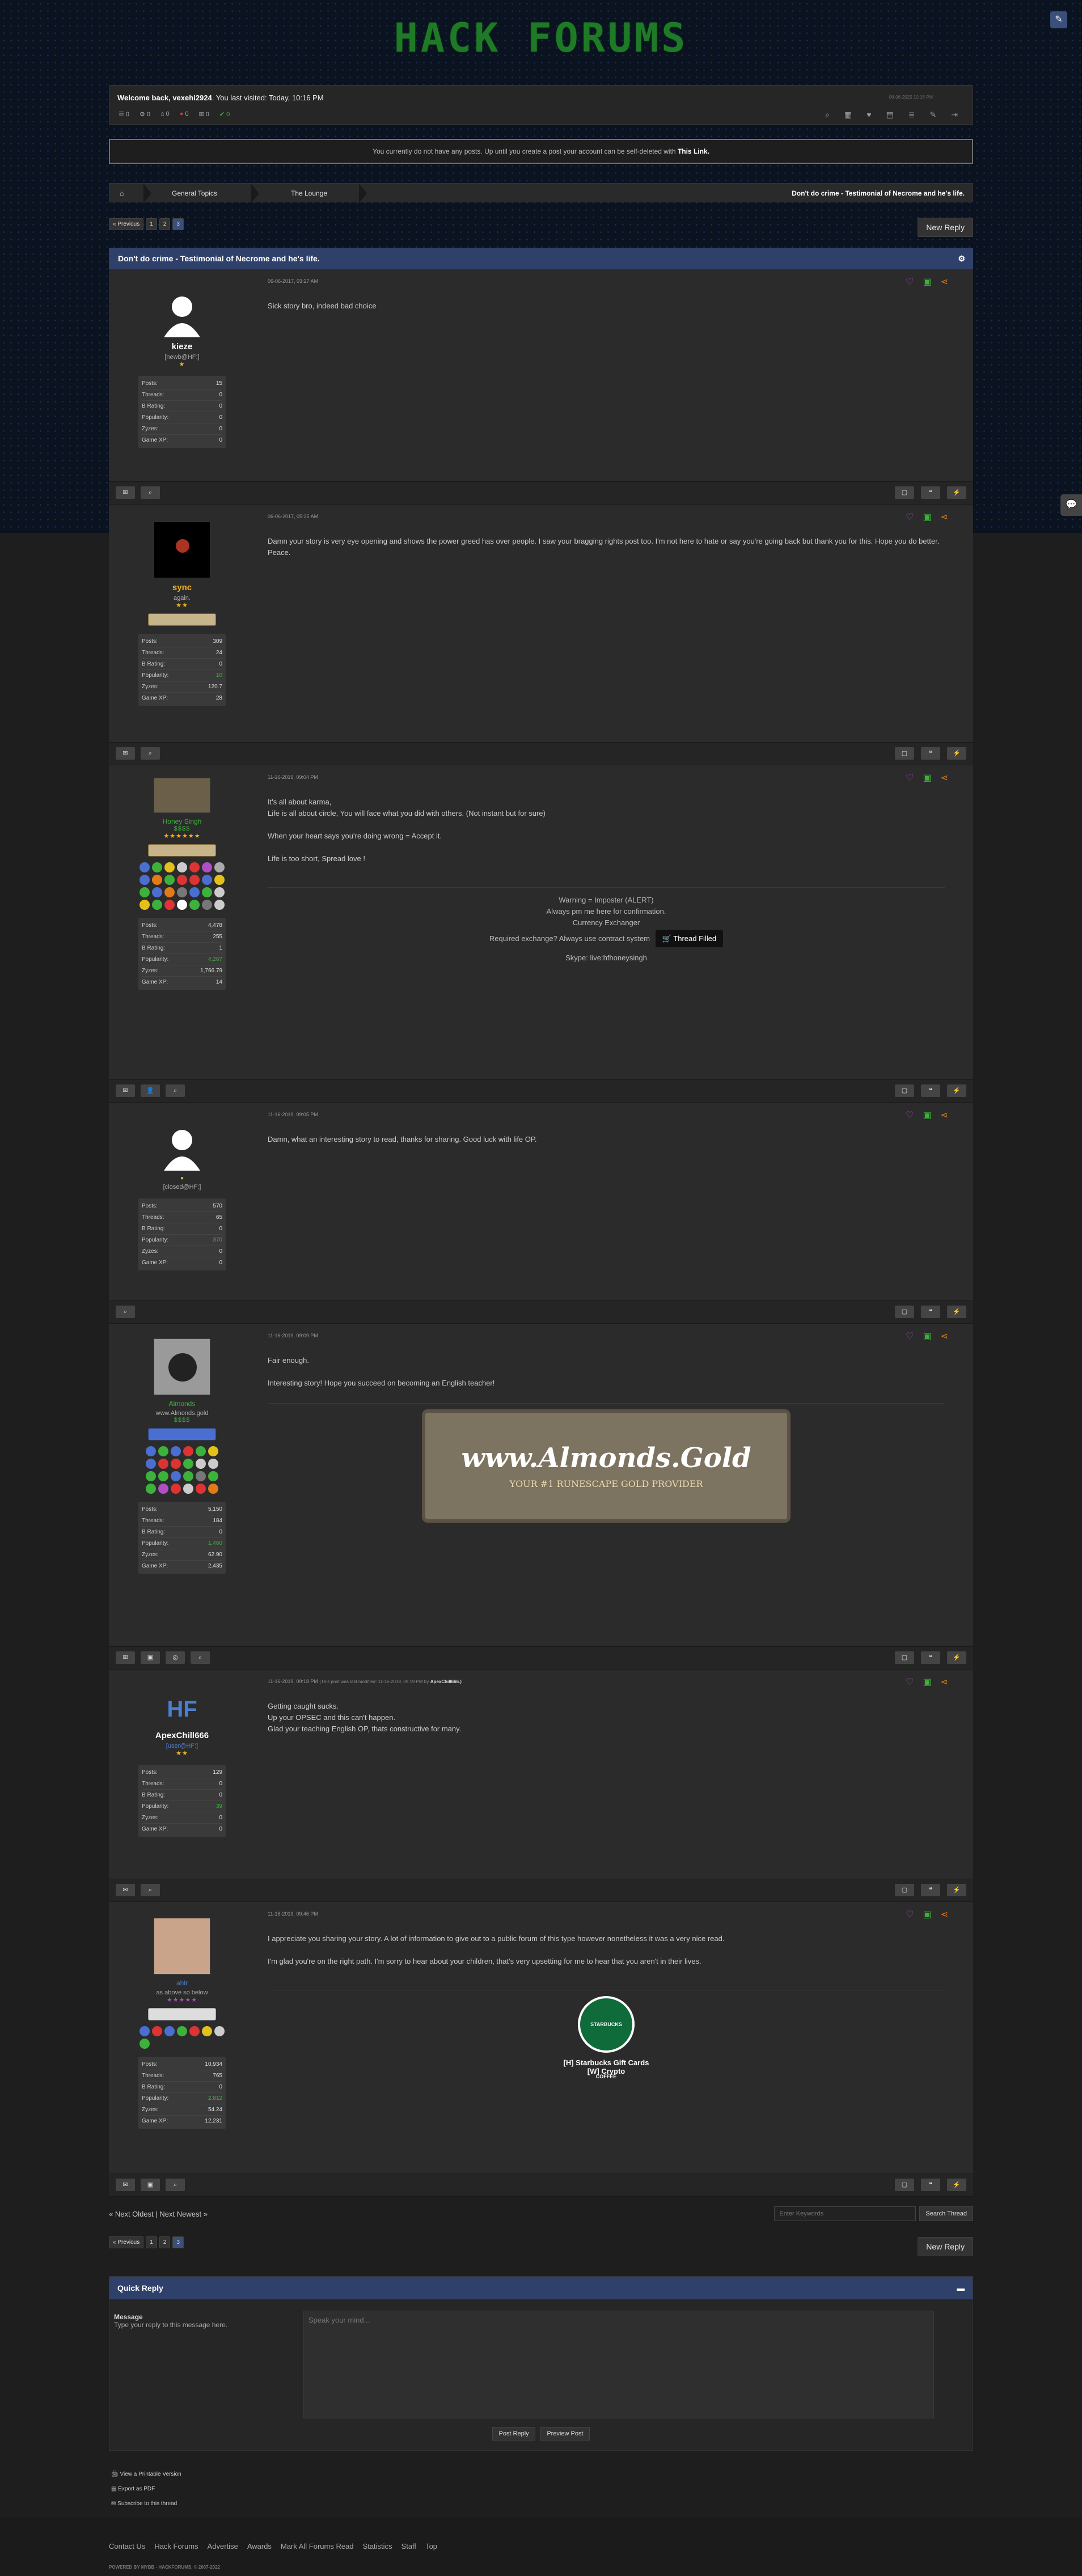 This screenshot has height=2576, width=1082. Describe the element at coordinates (689, 938) in the screenshot. I see `thread-filled-button: 🛒 Thread Filled` at that location.